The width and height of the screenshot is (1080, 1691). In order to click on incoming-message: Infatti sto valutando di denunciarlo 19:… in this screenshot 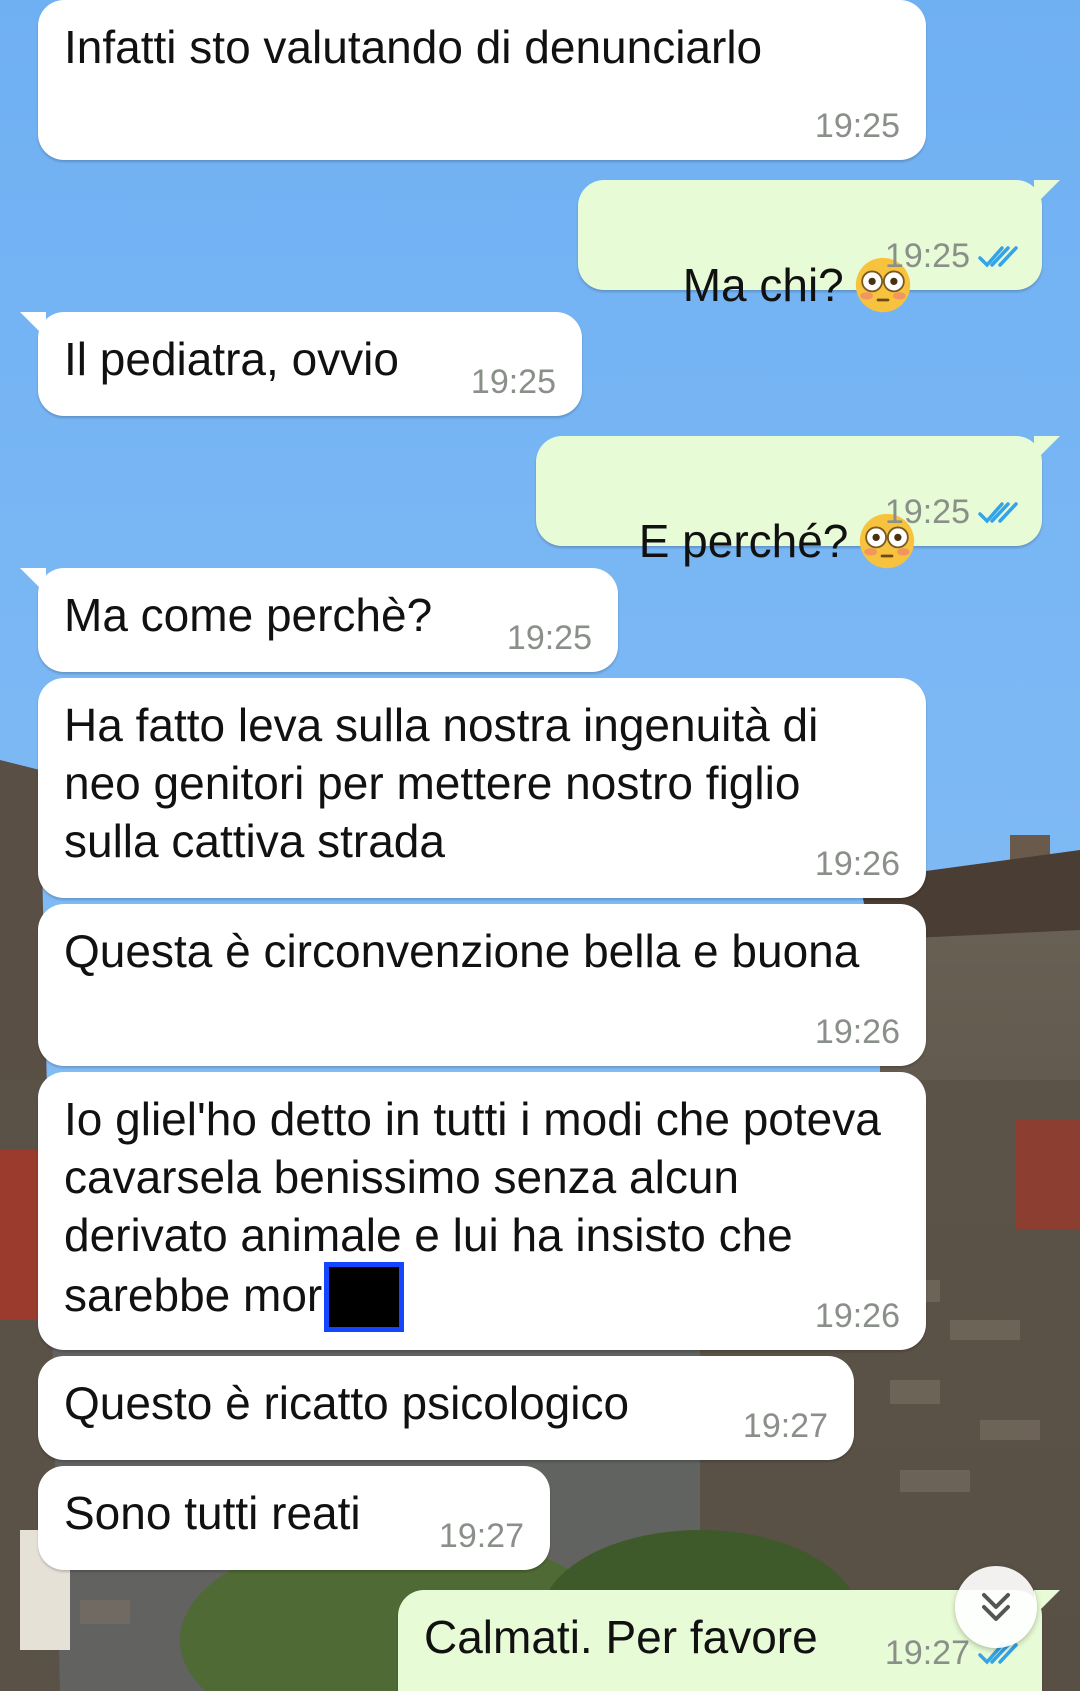, I will do `click(482, 80)`.